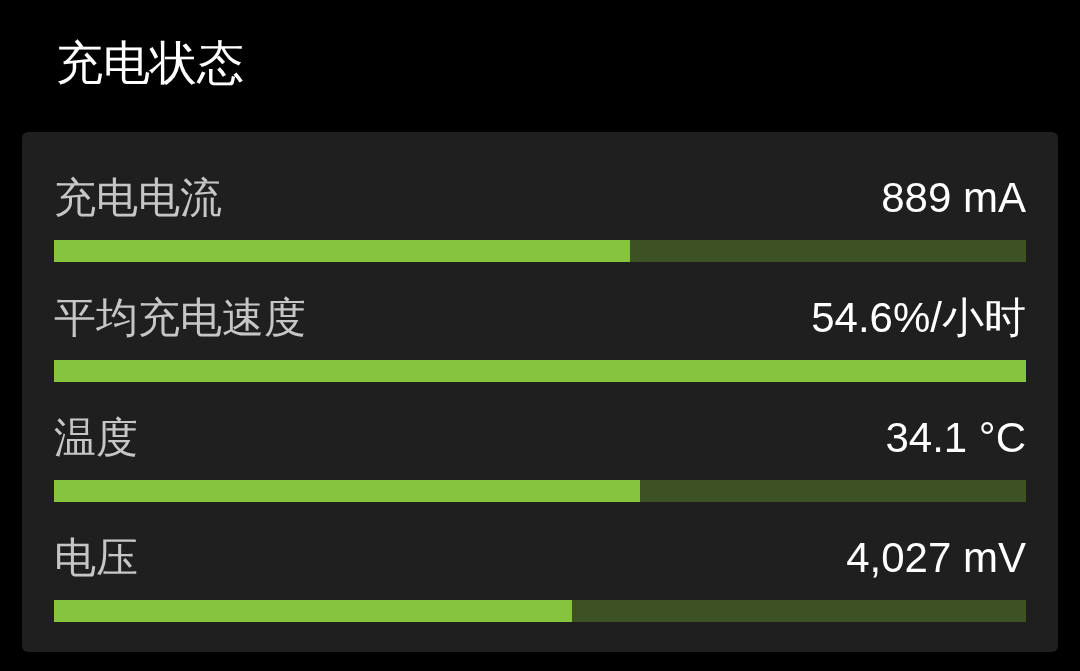  Describe the element at coordinates (138, 198) in the screenshot. I see `metric-label: 充电电流` at that location.